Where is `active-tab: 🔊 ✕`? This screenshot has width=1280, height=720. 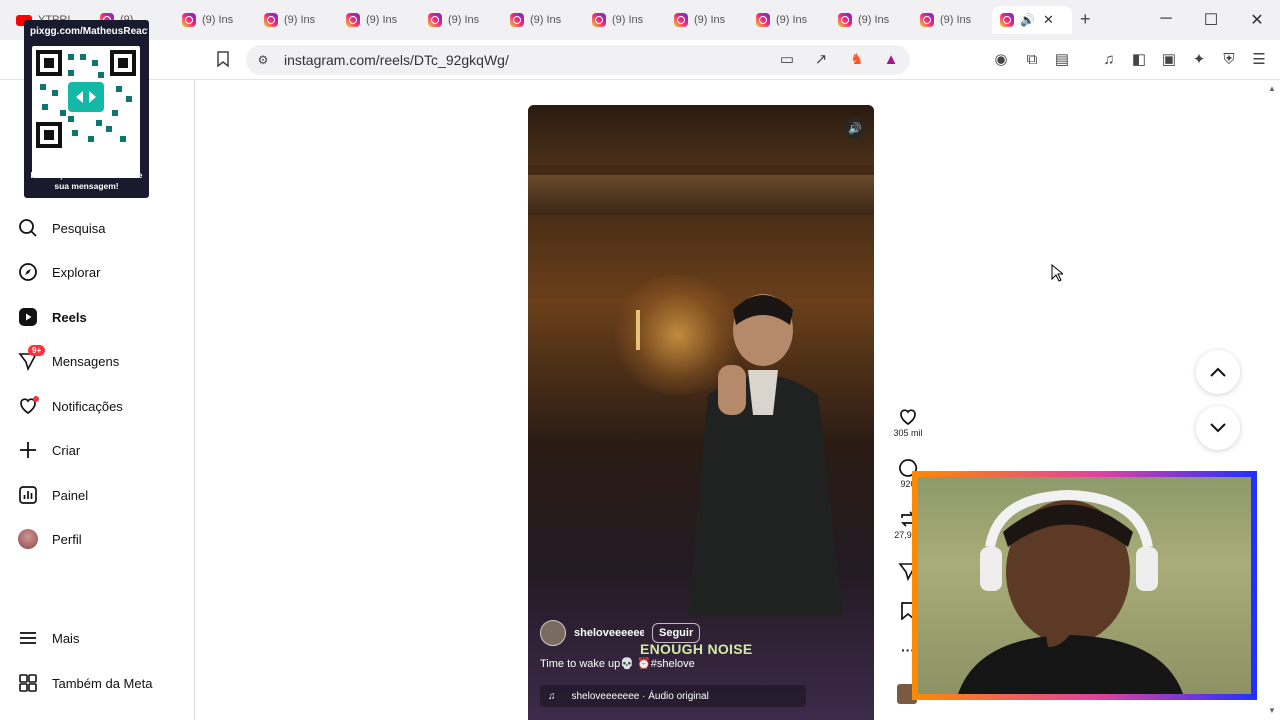
active-tab: 🔊 ✕ is located at coordinates (1032, 20).